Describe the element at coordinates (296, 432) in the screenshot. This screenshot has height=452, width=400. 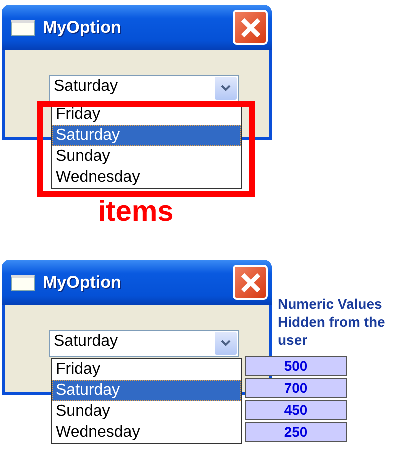
I see `value-cell: 250` at that location.